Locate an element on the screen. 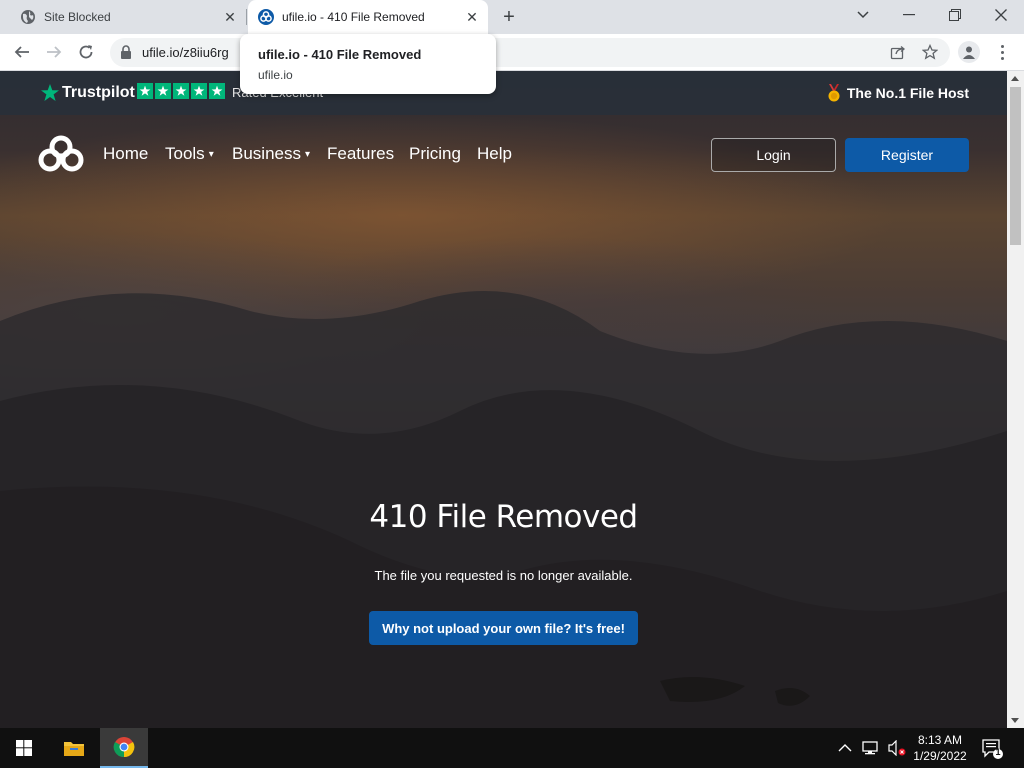 The image size is (1024, 768). hover-card-domain: ufile.io is located at coordinates (275, 75).